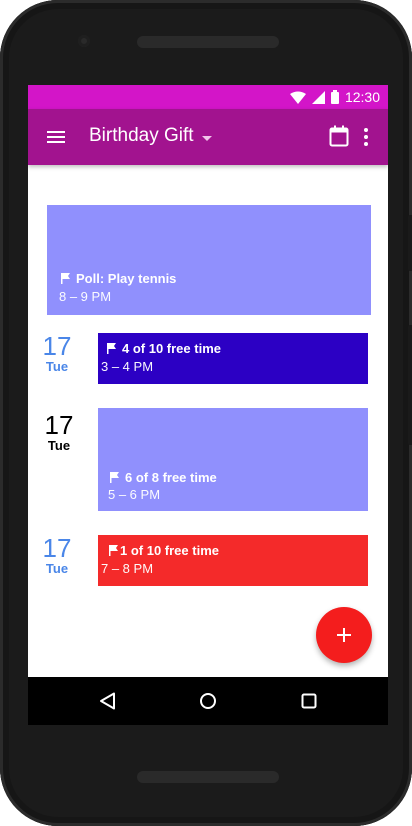  I want to click on menu-button, so click(56, 137).